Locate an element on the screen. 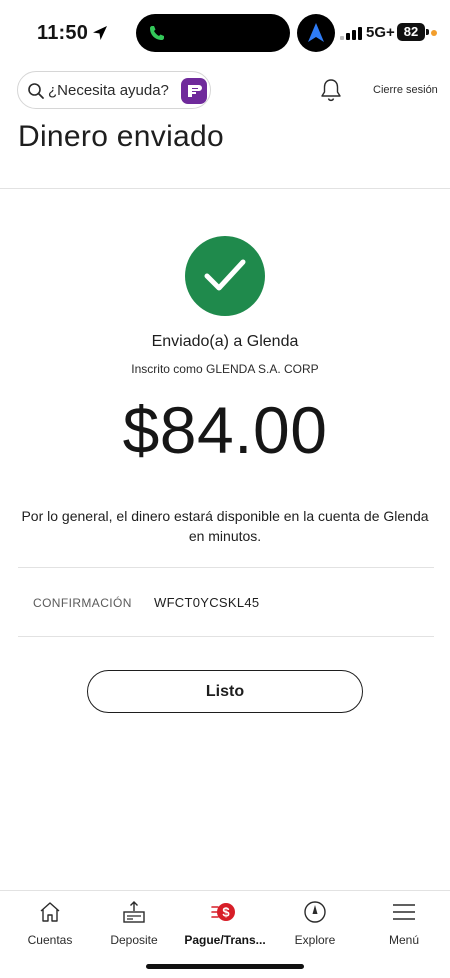 This screenshot has width=450, height=978. home-icon is located at coordinates (50, 912).